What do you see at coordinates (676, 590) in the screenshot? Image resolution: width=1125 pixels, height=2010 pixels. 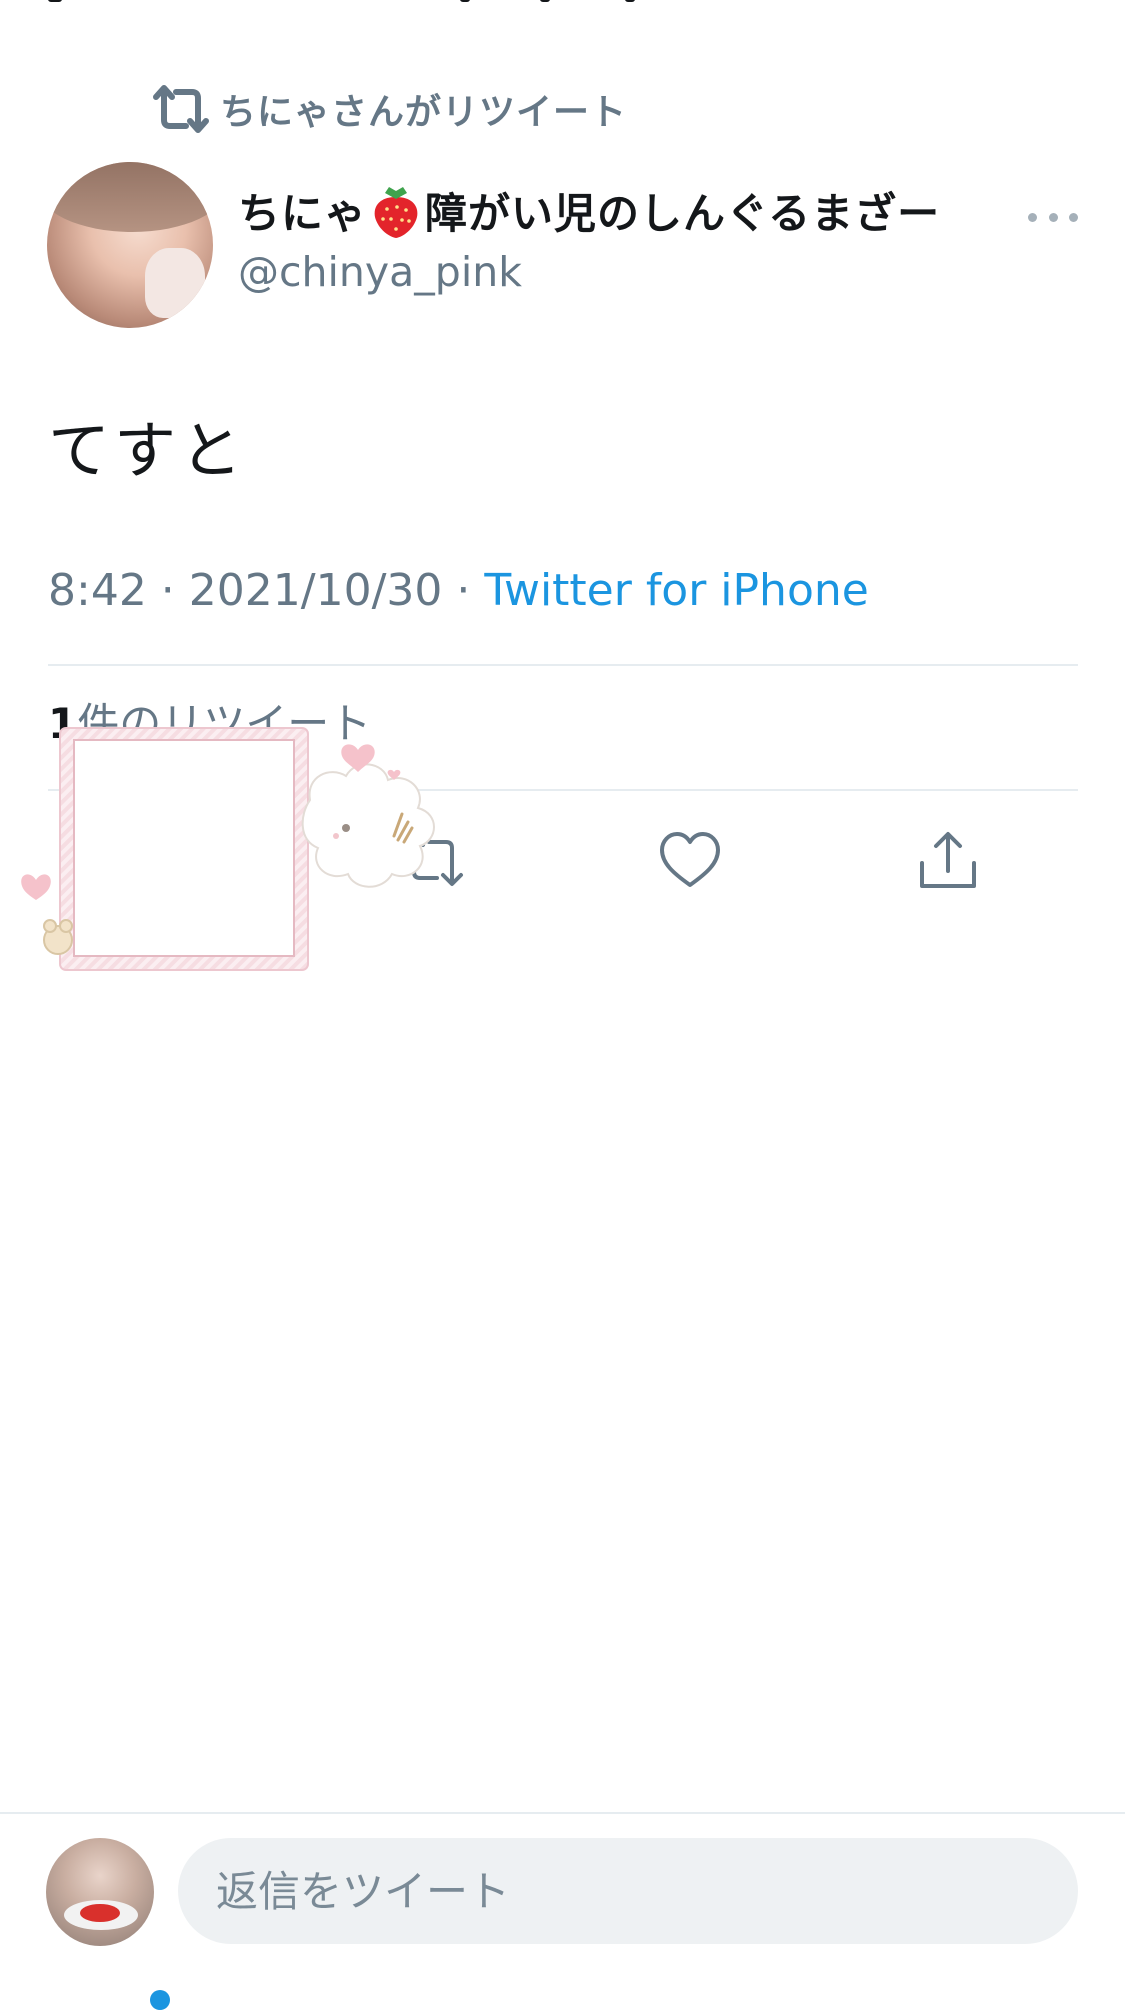 I see `tweet-source-link: Twitter for iPhone` at bounding box center [676, 590].